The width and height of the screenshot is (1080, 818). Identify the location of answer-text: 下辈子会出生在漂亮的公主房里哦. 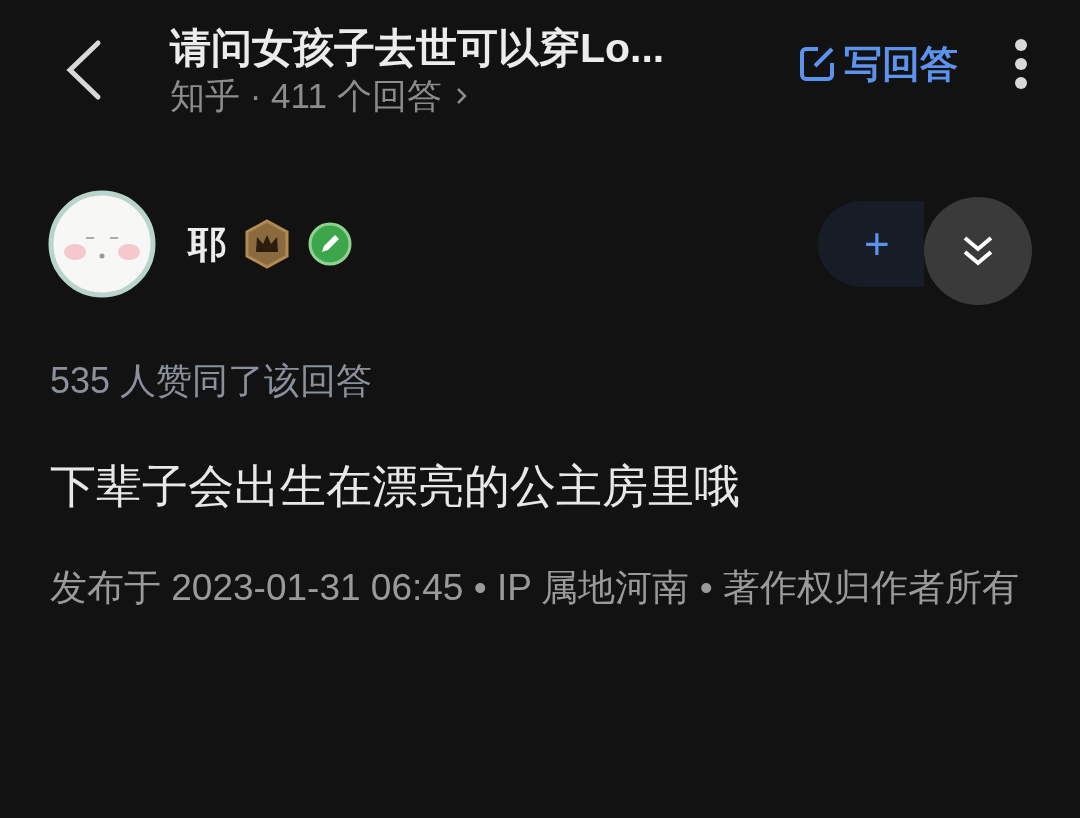
(395, 486).